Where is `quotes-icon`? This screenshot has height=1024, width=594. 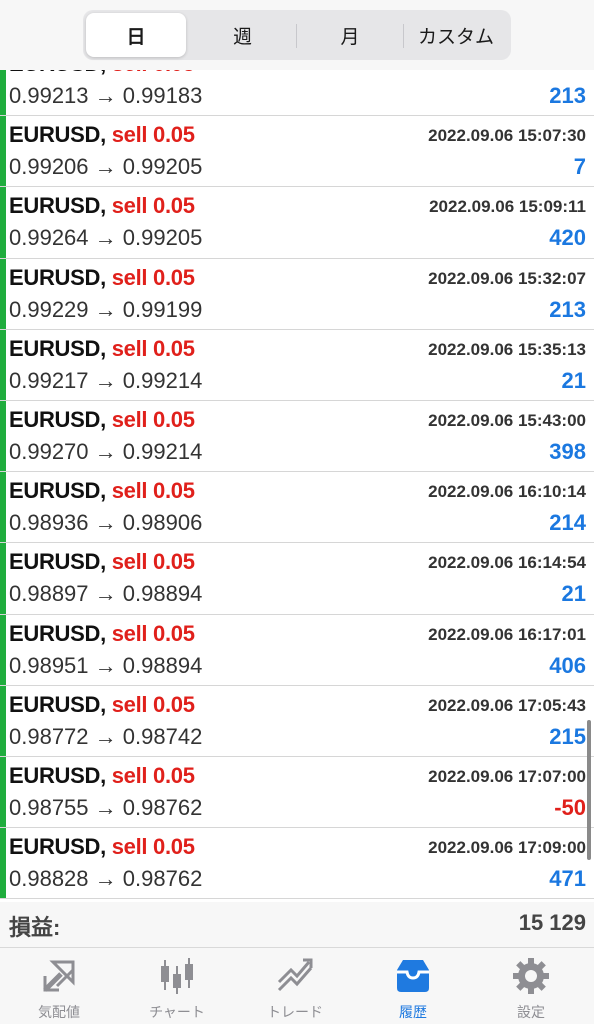
quotes-icon is located at coordinates (59, 976).